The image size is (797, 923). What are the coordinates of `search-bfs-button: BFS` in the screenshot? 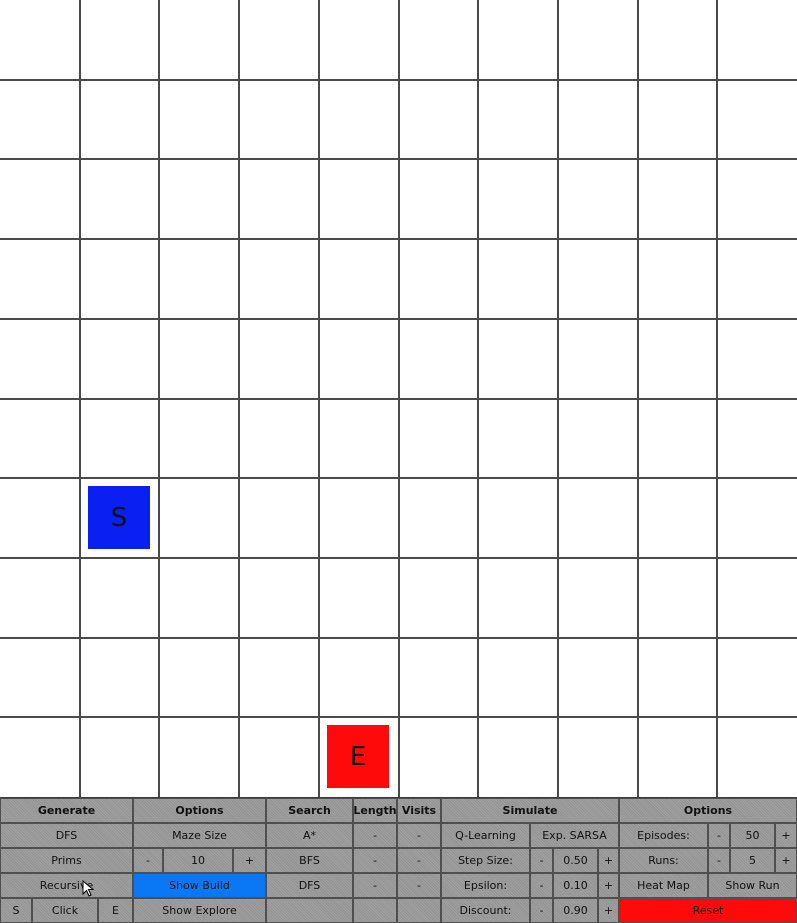 It's located at (309, 860).